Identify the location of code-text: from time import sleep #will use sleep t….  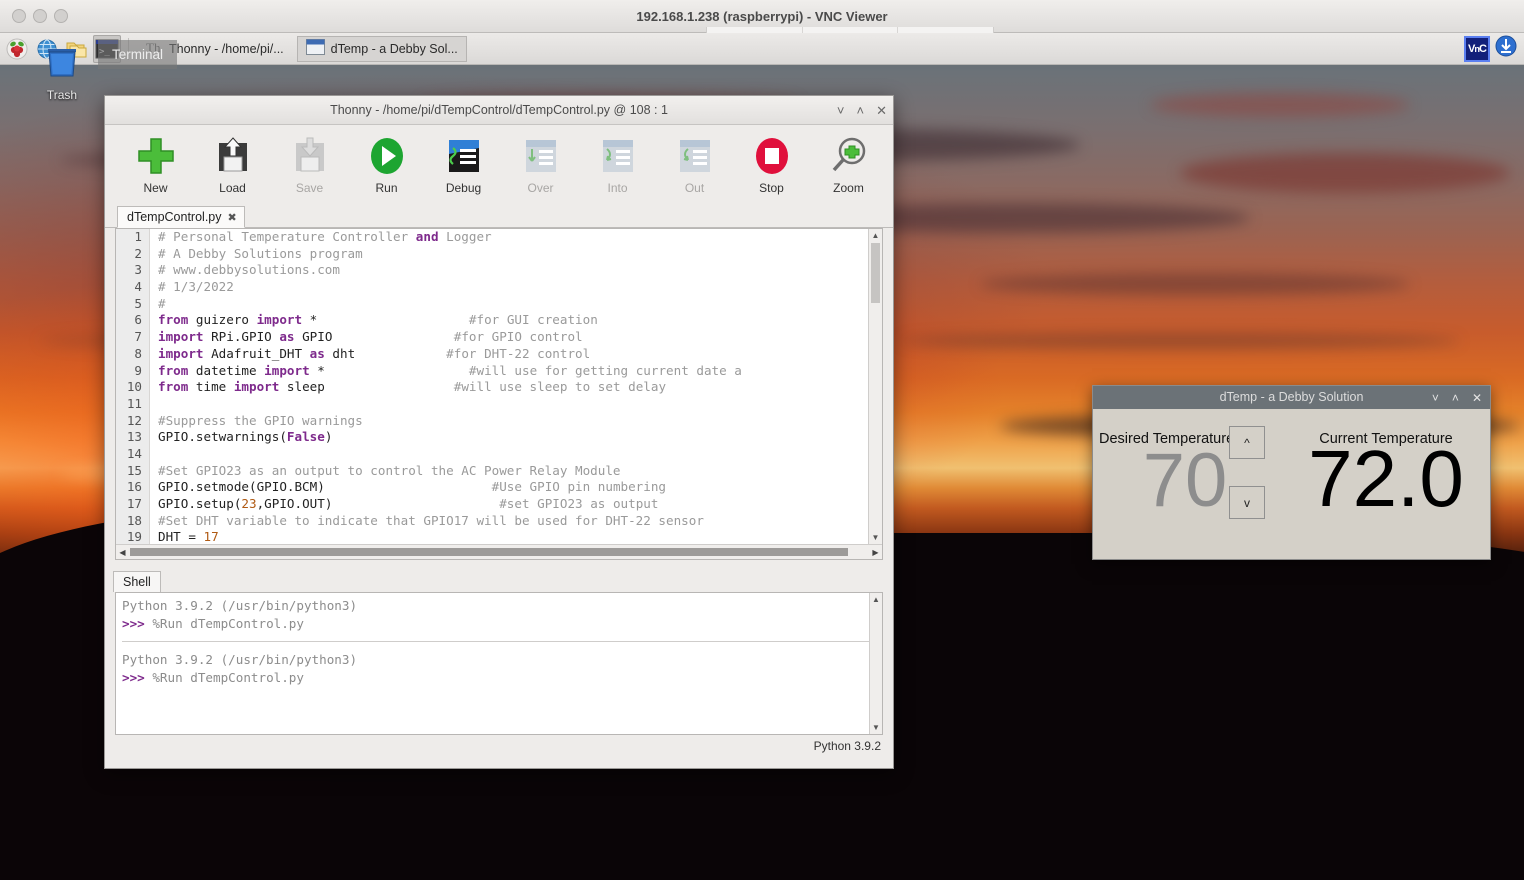
(408, 387).